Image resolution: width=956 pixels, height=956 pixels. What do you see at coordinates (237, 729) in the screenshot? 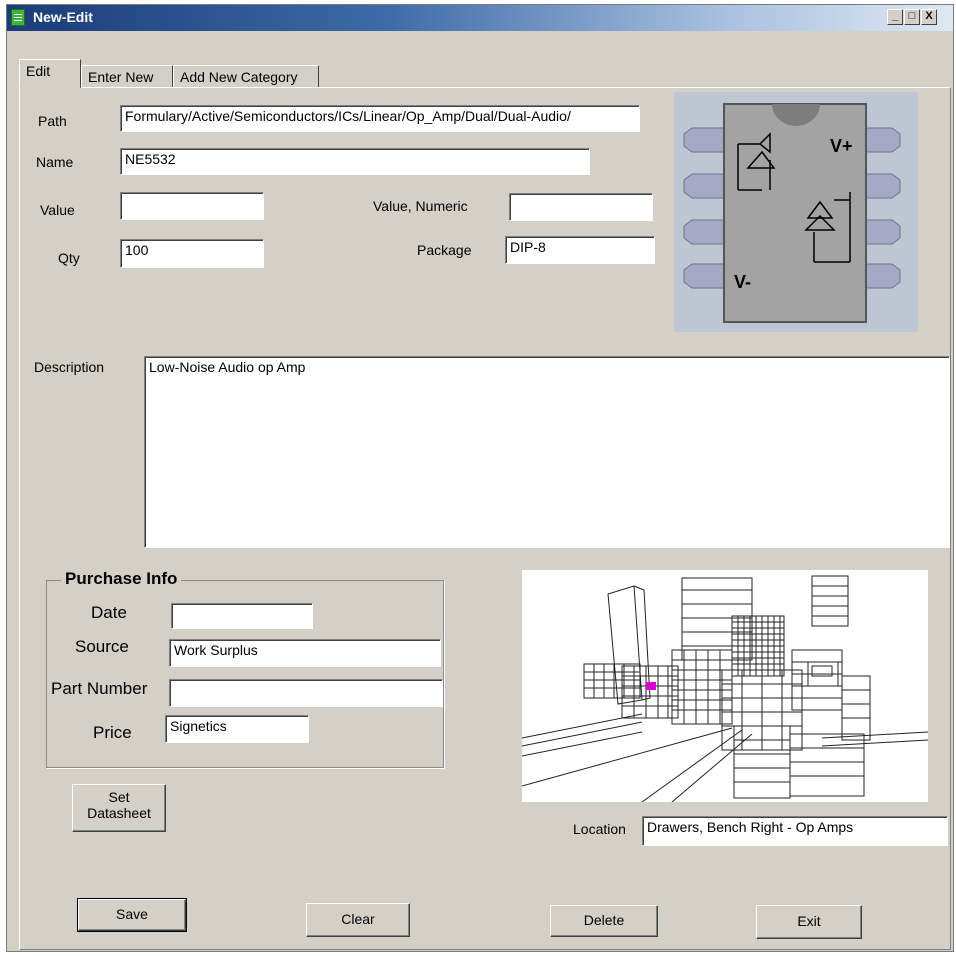
I see `price-field: Signetics` at bounding box center [237, 729].